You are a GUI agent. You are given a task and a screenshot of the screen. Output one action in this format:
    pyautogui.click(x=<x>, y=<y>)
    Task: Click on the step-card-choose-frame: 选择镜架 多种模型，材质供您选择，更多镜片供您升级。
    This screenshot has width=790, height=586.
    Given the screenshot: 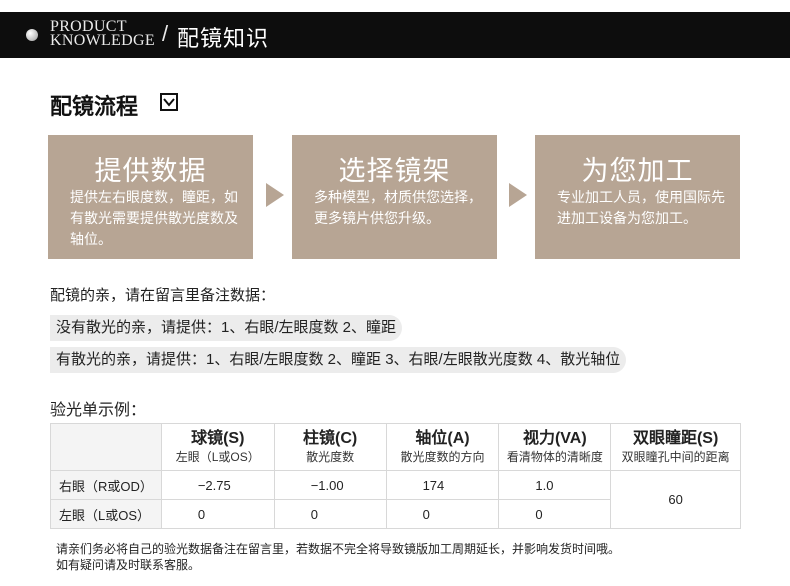 What is the action you would take?
    pyautogui.click(x=394, y=197)
    